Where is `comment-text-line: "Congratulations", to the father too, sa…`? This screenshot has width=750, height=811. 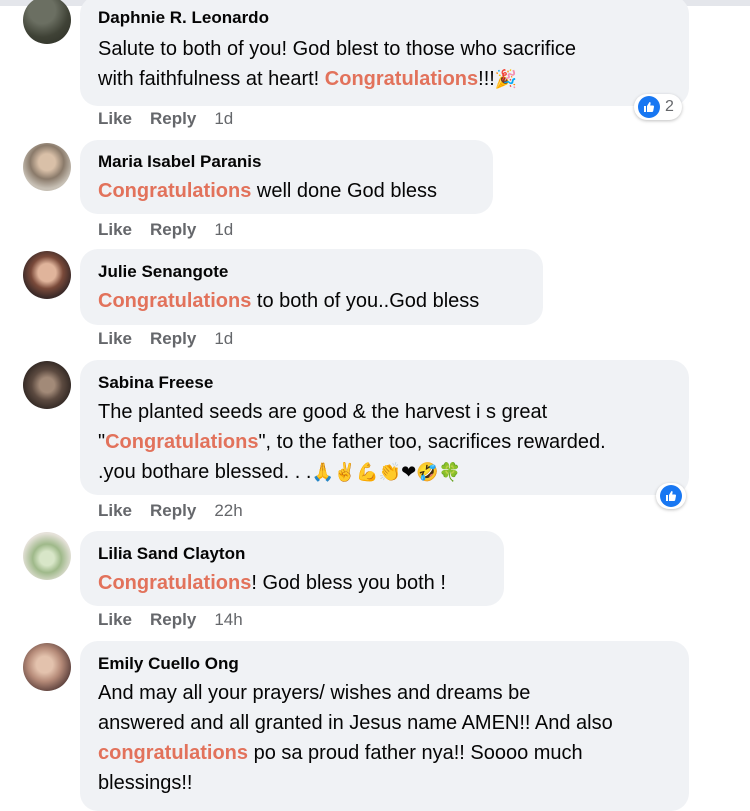
comment-text-line: "Congratulations", to the father too, sa… is located at coordinates (352, 442).